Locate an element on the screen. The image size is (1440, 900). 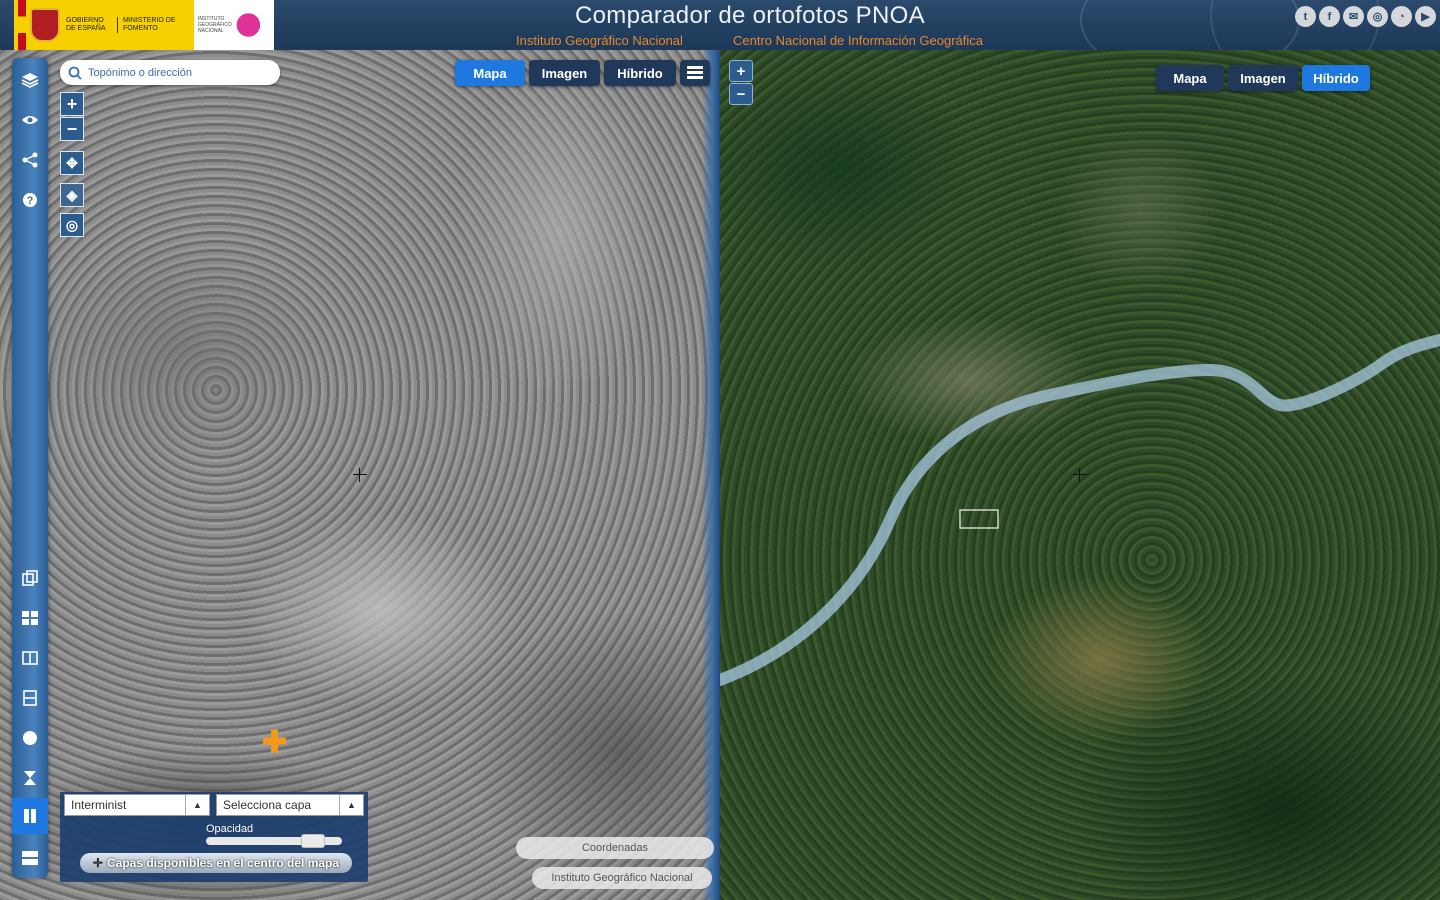
attribution-label: Instituto Geográfico Nacional is located at coordinates (622, 878).